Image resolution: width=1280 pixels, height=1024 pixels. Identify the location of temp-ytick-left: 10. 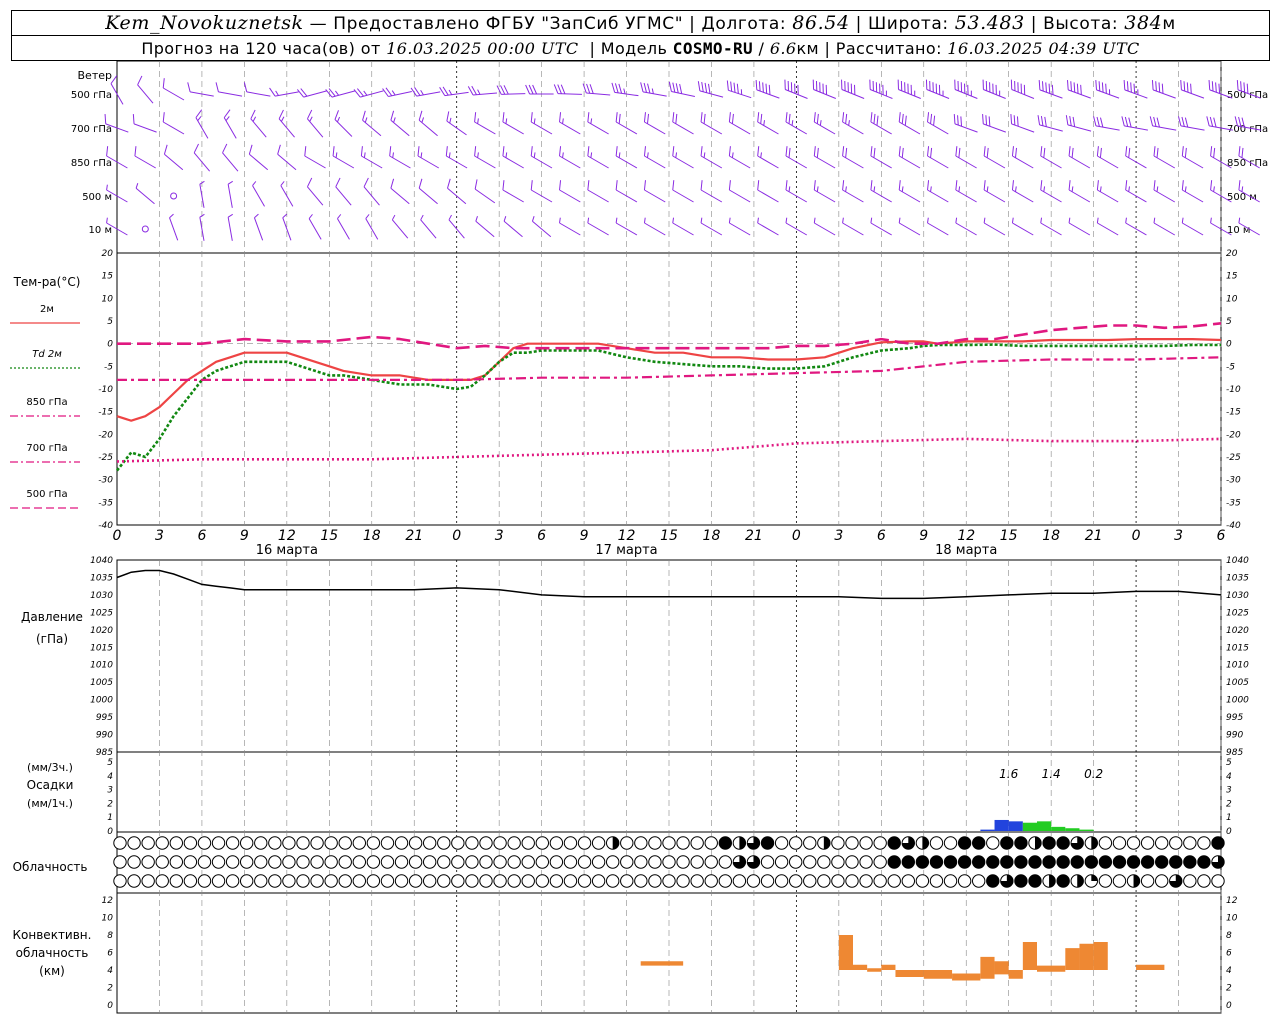
(108, 299).